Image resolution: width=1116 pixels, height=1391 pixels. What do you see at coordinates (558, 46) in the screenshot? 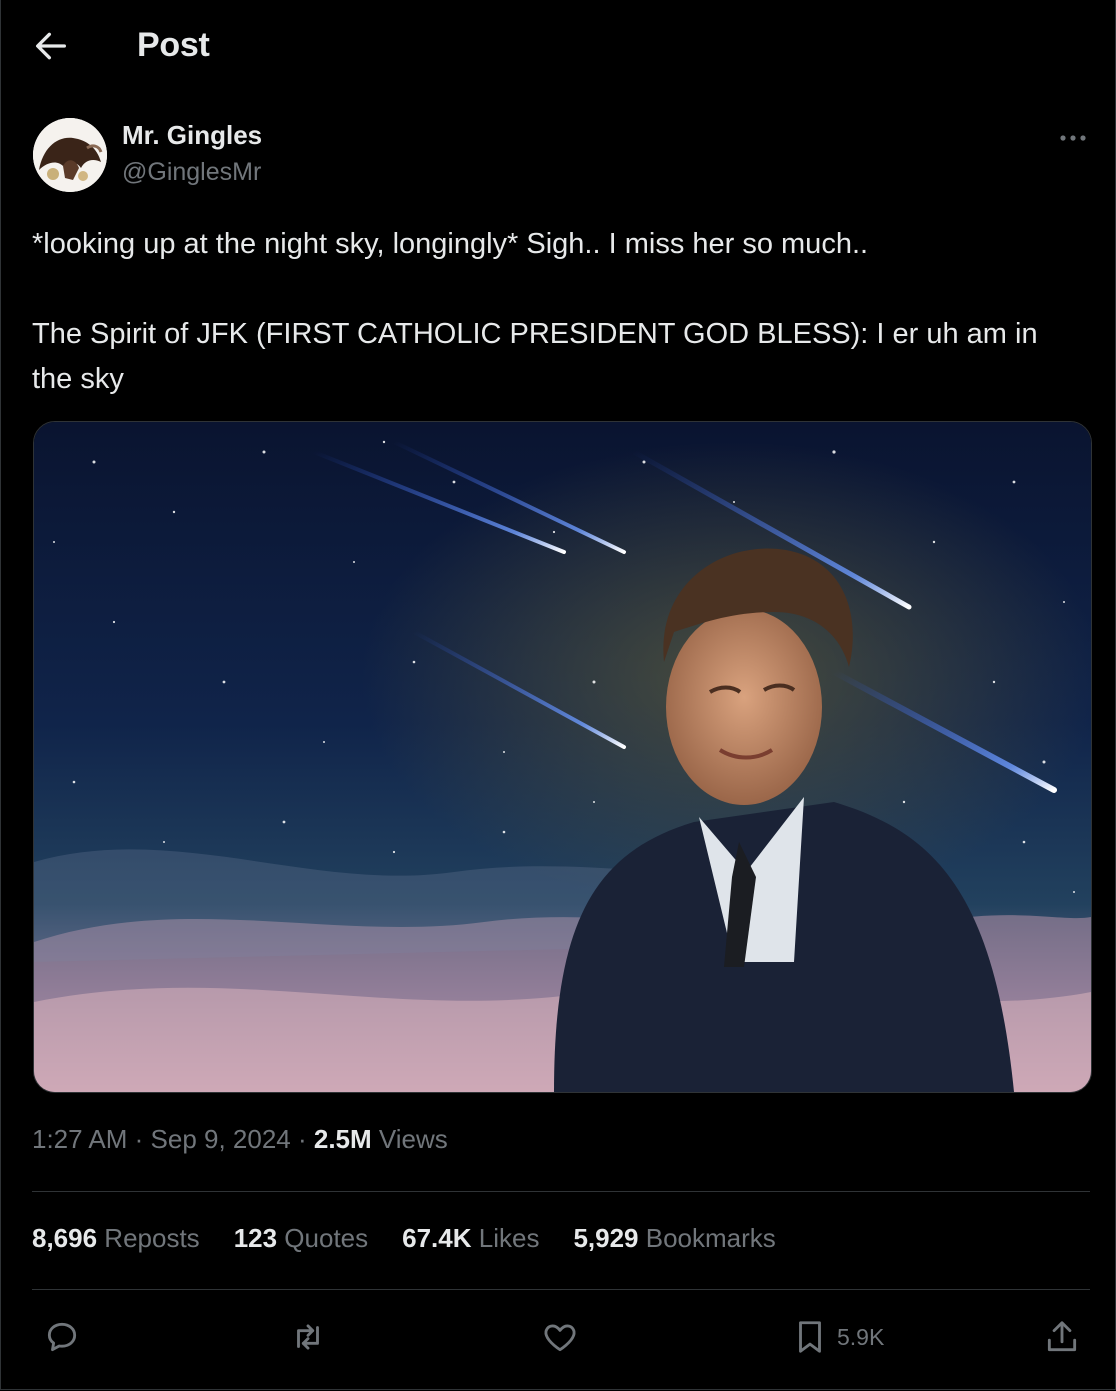
I see `header: Post` at bounding box center [558, 46].